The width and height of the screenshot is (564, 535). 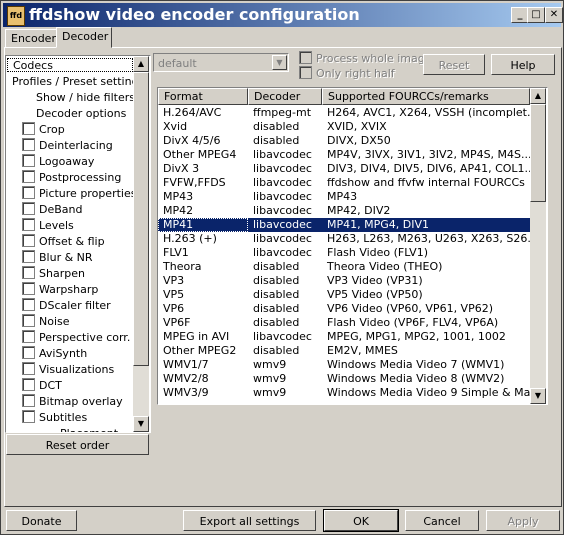 I want to click on chevron-down-icon: ▼, so click(x=279, y=62).